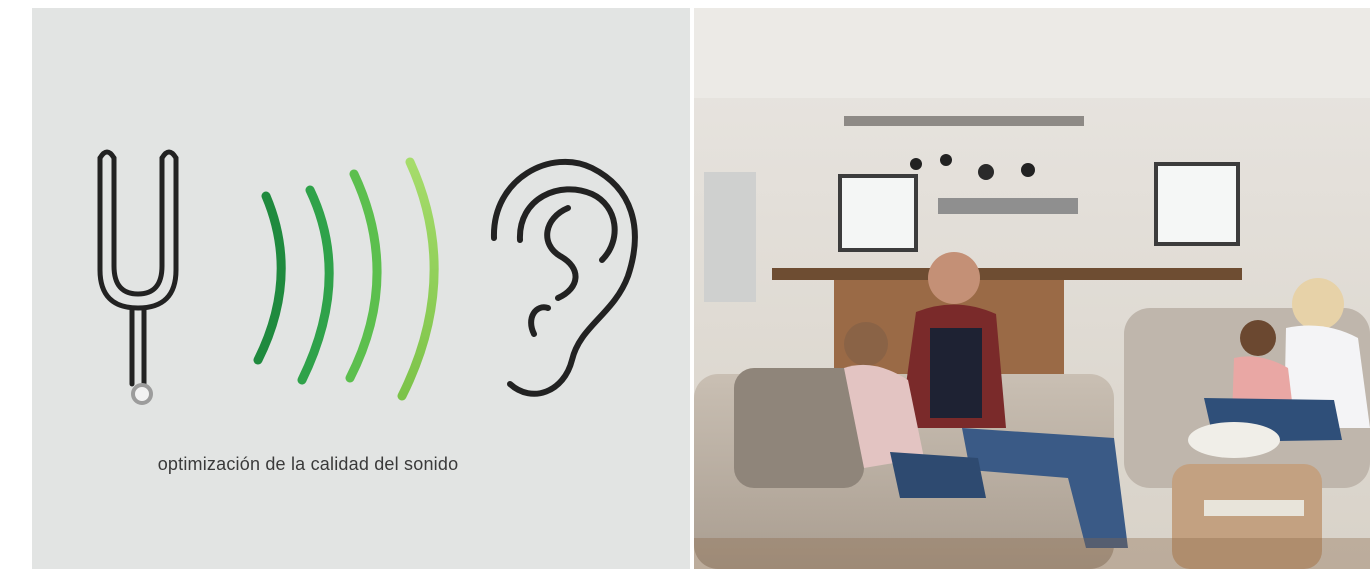  I want to click on ear-icon, so click(564, 277).